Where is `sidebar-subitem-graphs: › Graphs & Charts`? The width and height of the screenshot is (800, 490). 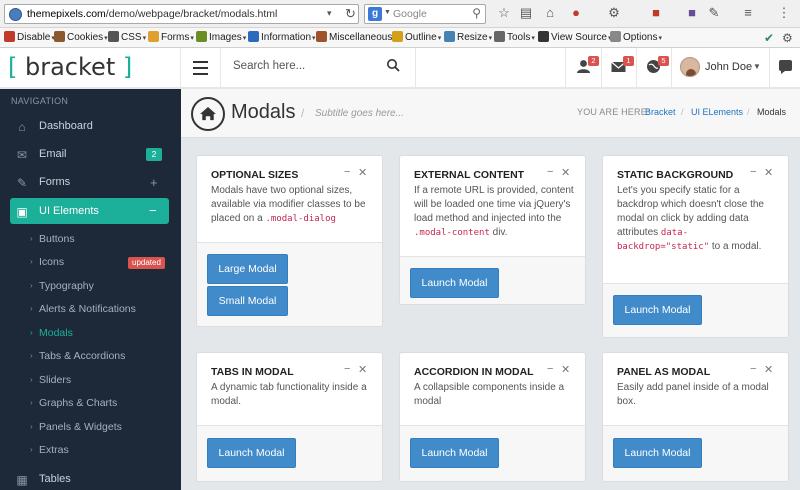 sidebar-subitem-graphs: › Graphs & Charts is located at coordinates (90, 404).